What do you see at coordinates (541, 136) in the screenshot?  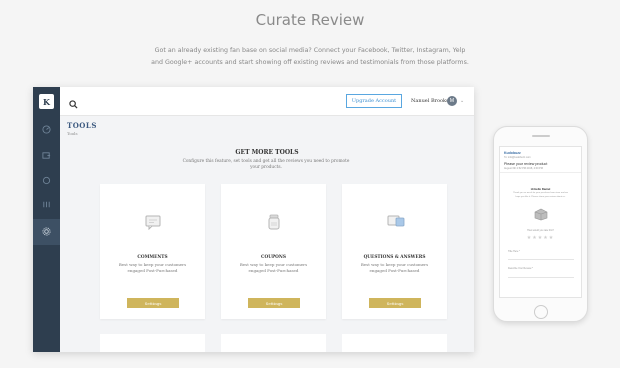 I see `phone-speaker` at bounding box center [541, 136].